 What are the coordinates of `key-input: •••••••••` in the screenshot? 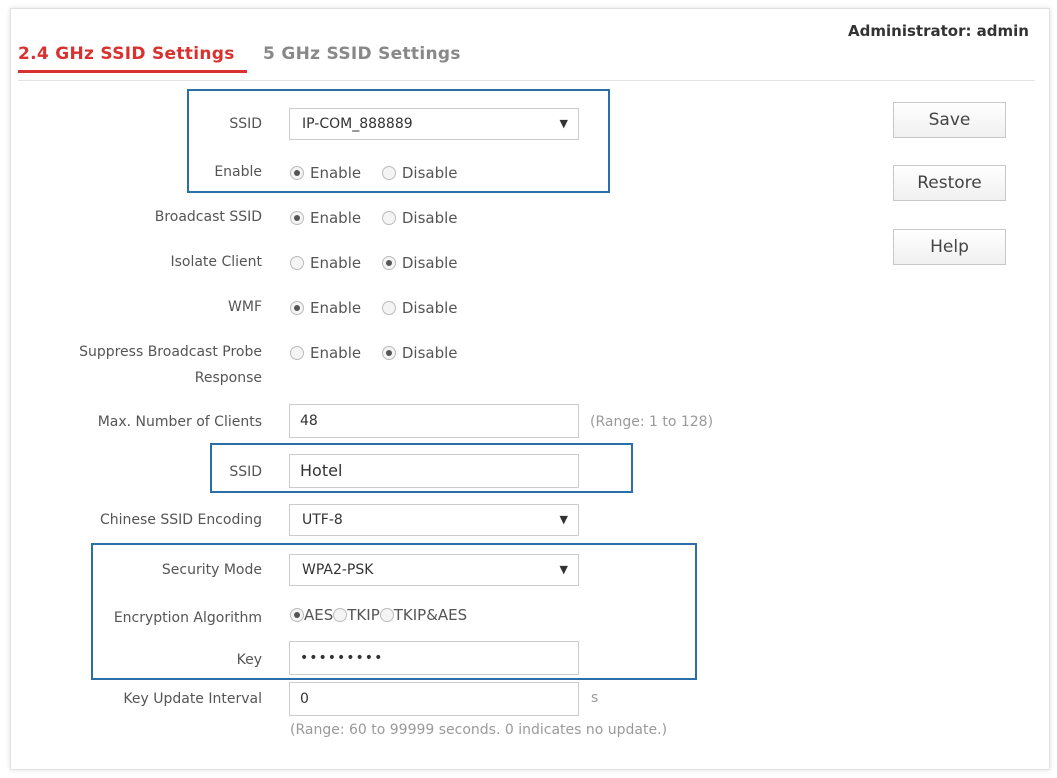 It's located at (434, 658).